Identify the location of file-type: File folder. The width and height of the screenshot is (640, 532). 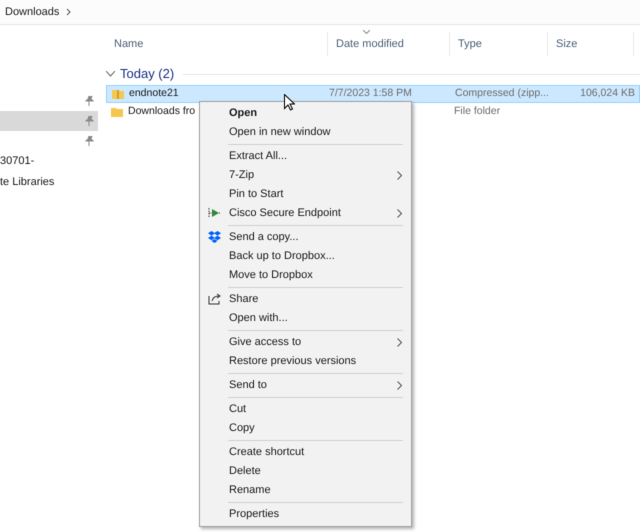
(477, 112).